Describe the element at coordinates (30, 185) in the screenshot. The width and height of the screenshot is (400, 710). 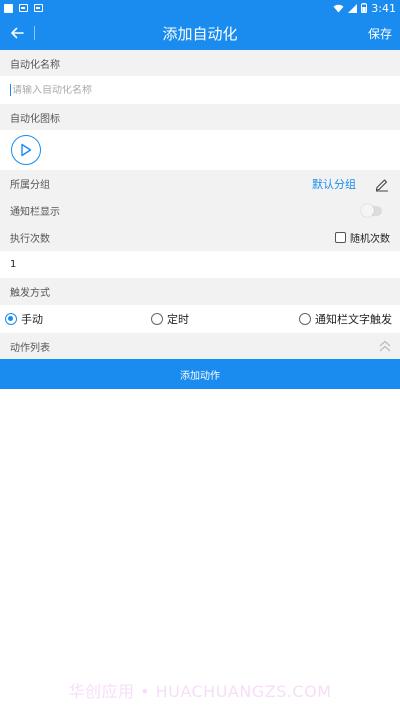
I see `group-label: 所属分组` at that location.